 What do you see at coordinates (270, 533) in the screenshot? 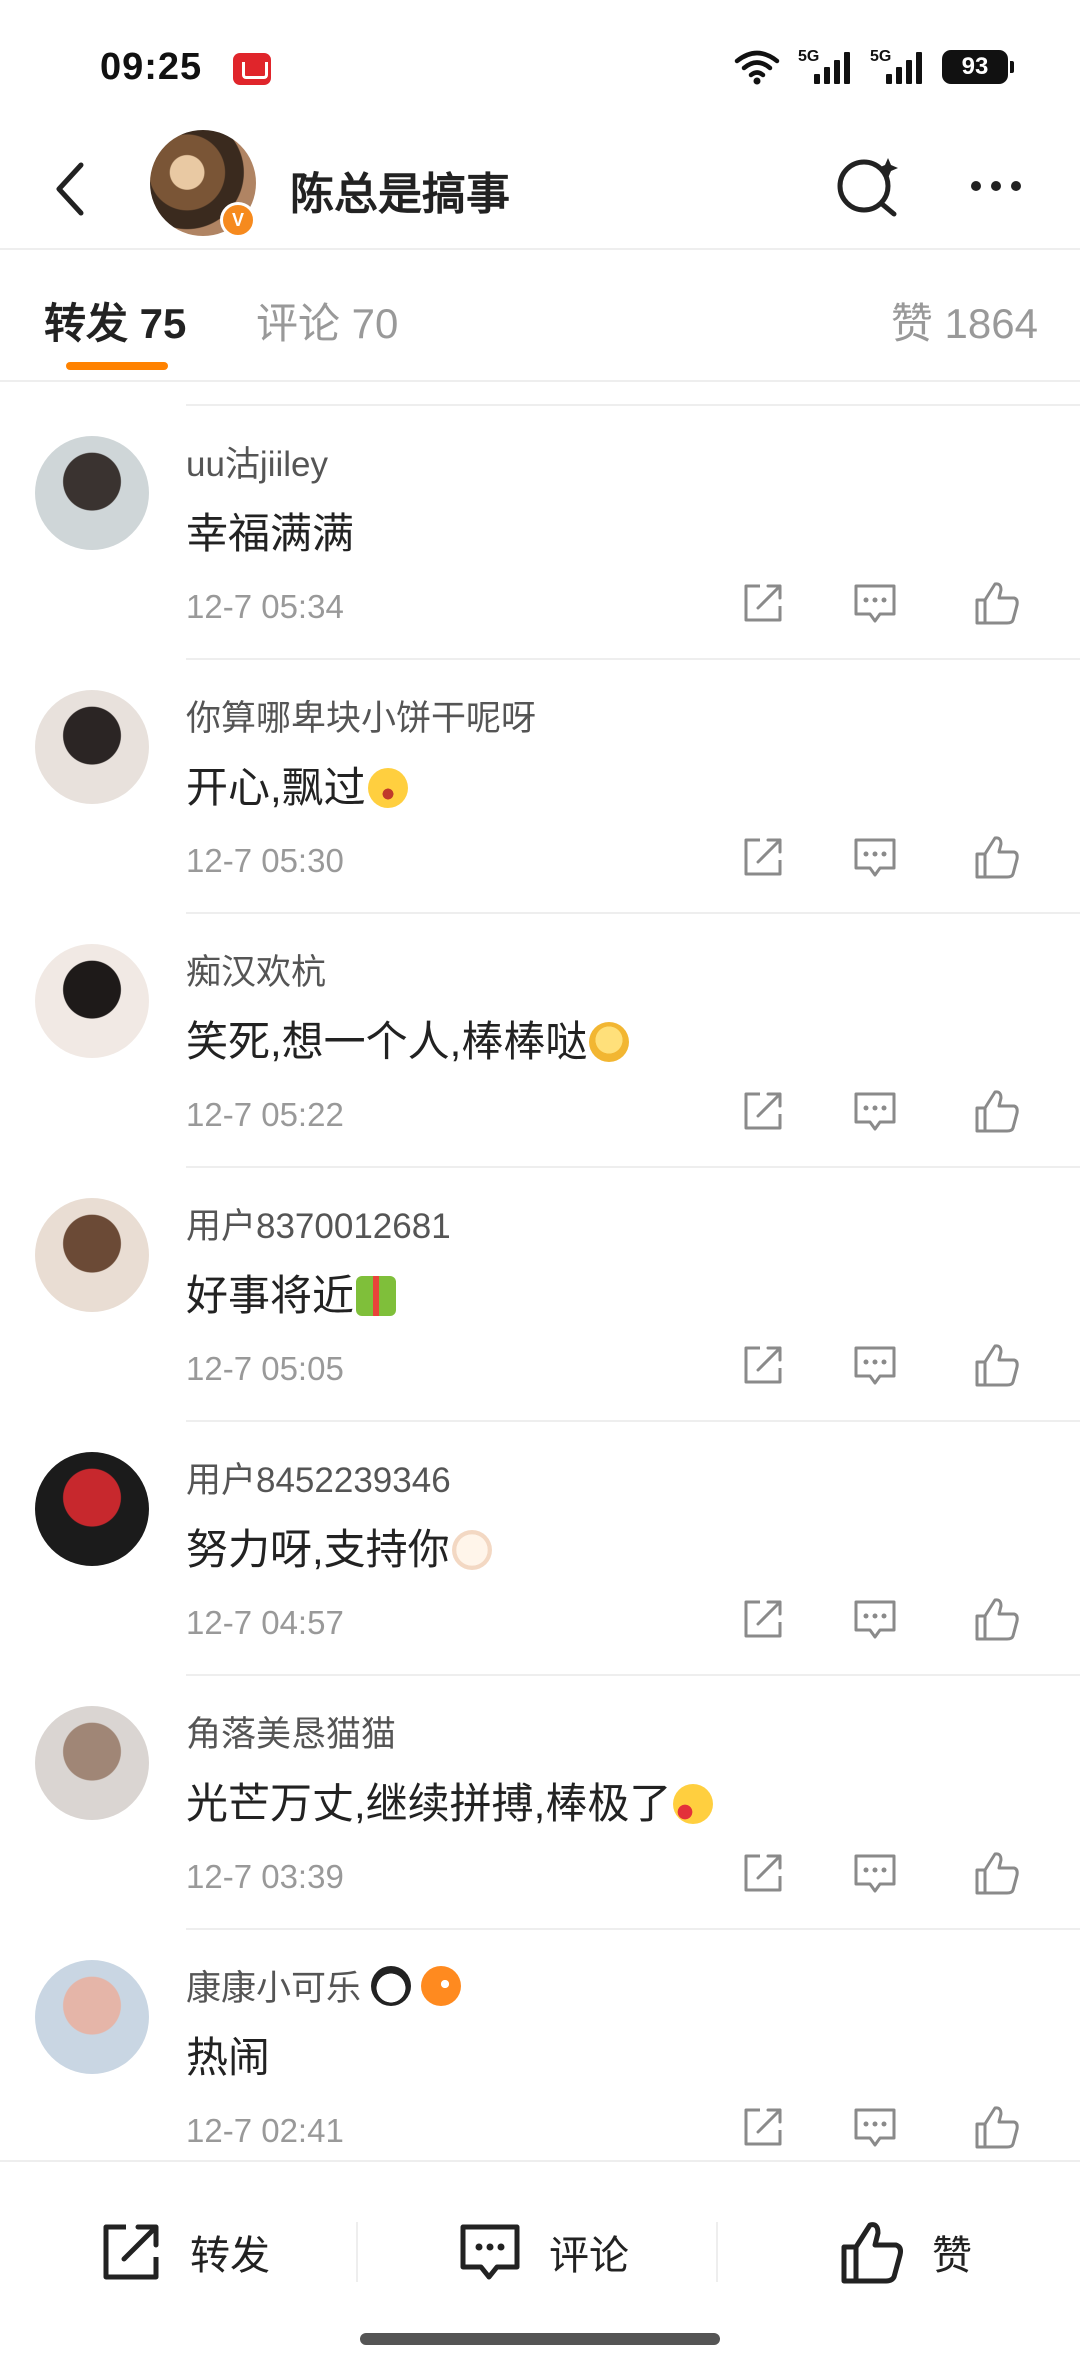
I see `repost-text-content: 幸福满满` at bounding box center [270, 533].